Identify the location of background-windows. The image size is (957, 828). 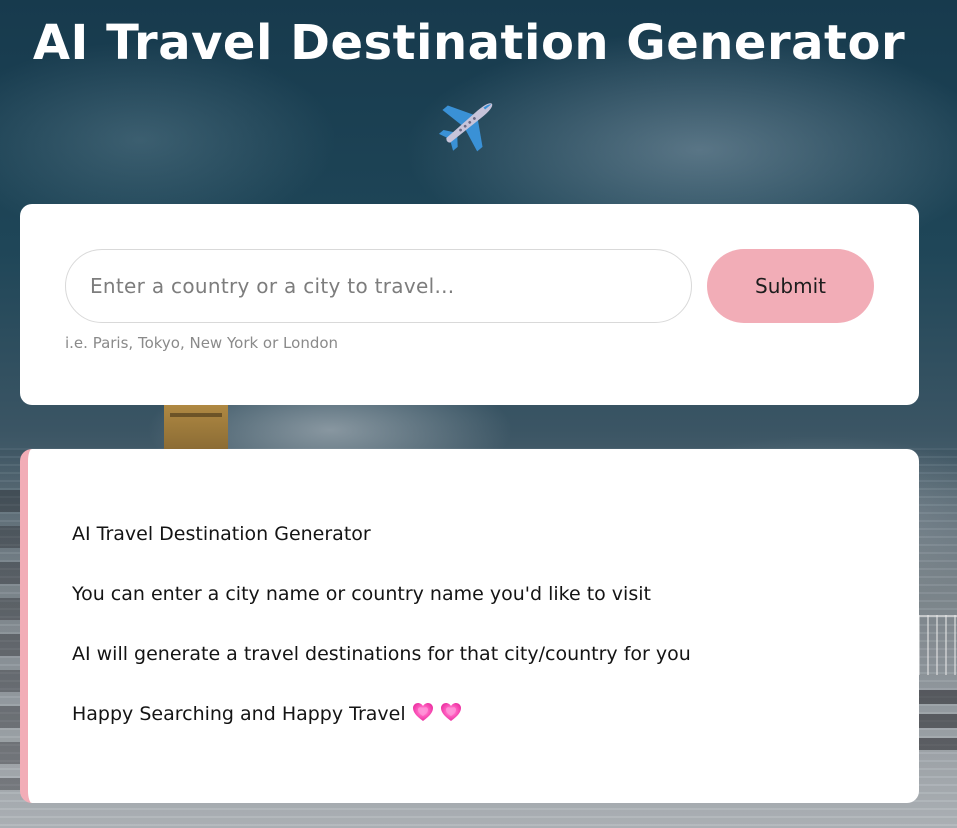
(937, 720).